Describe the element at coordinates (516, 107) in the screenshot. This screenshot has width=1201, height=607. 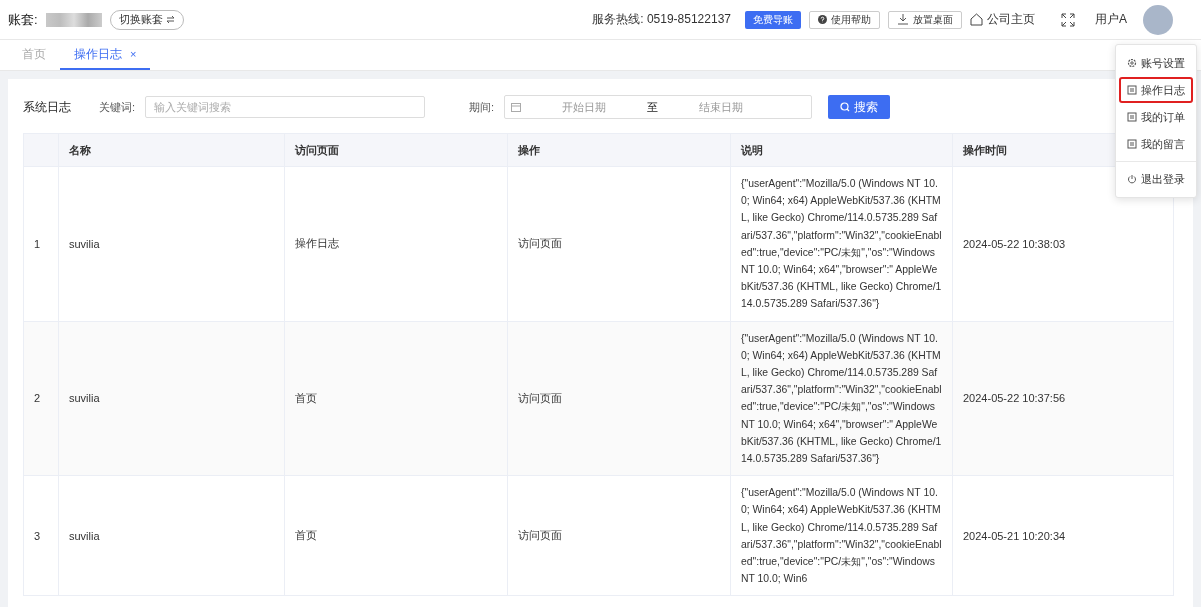
I see `calendar-icon` at that location.